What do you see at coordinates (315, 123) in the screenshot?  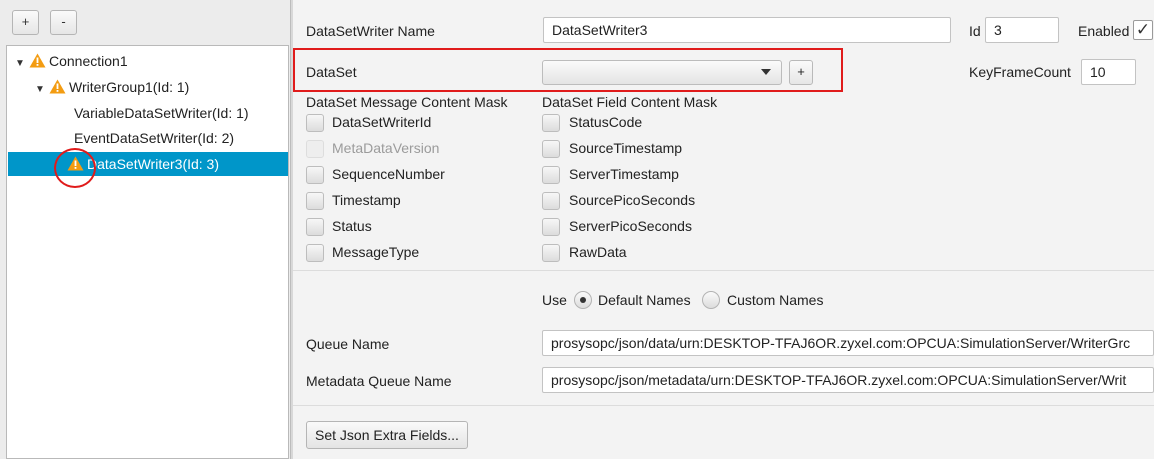 I see `checkbox-datasetwriterid` at bounding box center [315, 123].